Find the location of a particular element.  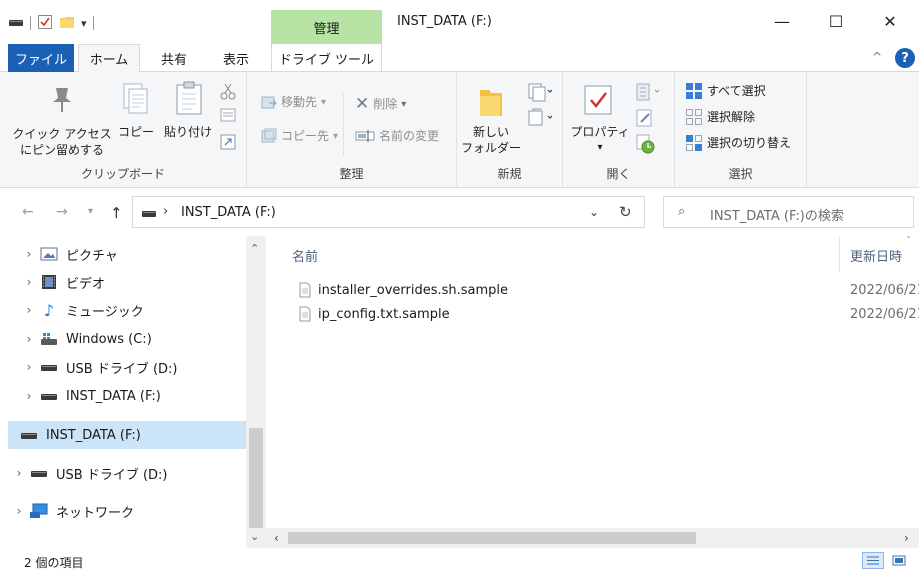

nav-item-music: › ♪ ミュージック is located at coordinates (82, 310).